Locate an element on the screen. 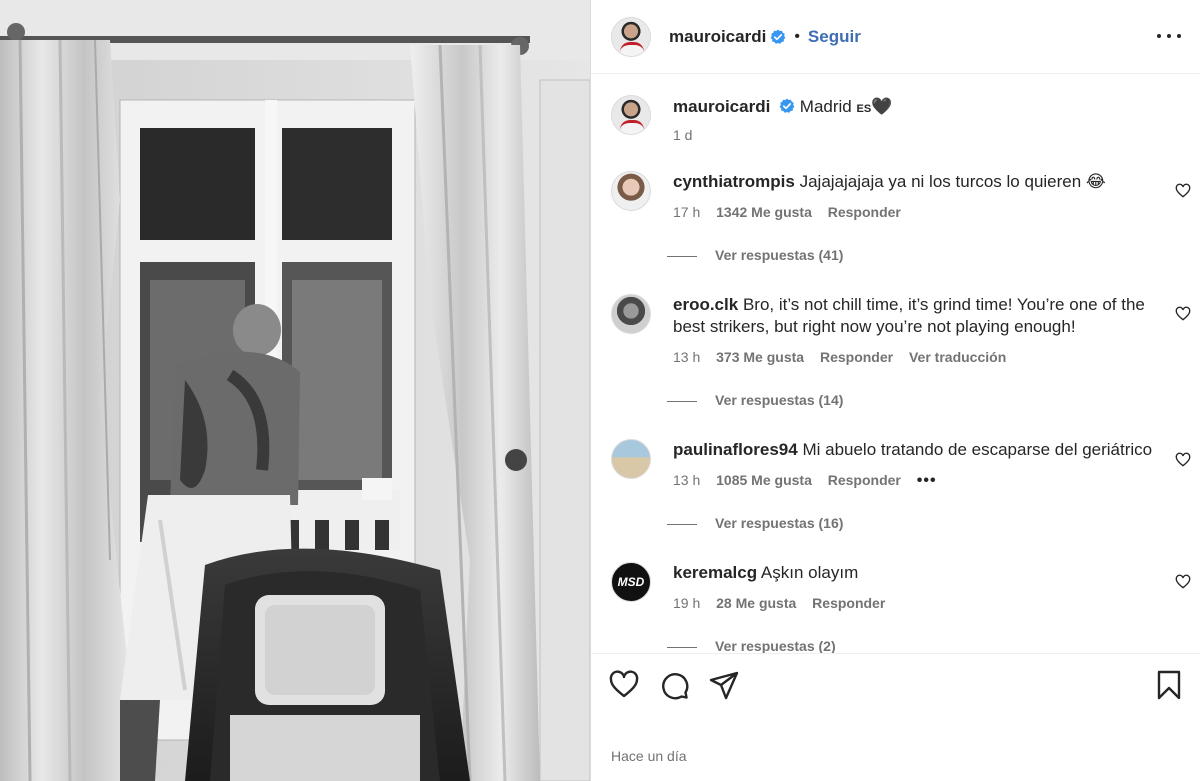  comment-likes: 373 Me gusta is located at coordinates (760, 357).